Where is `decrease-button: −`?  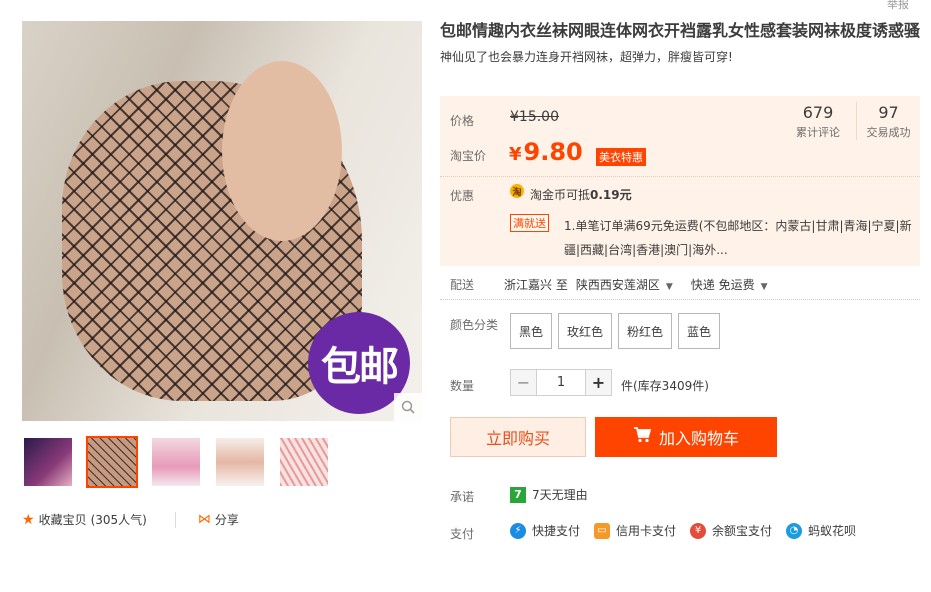
decrease-button: − is located at coordinates (523, 382).